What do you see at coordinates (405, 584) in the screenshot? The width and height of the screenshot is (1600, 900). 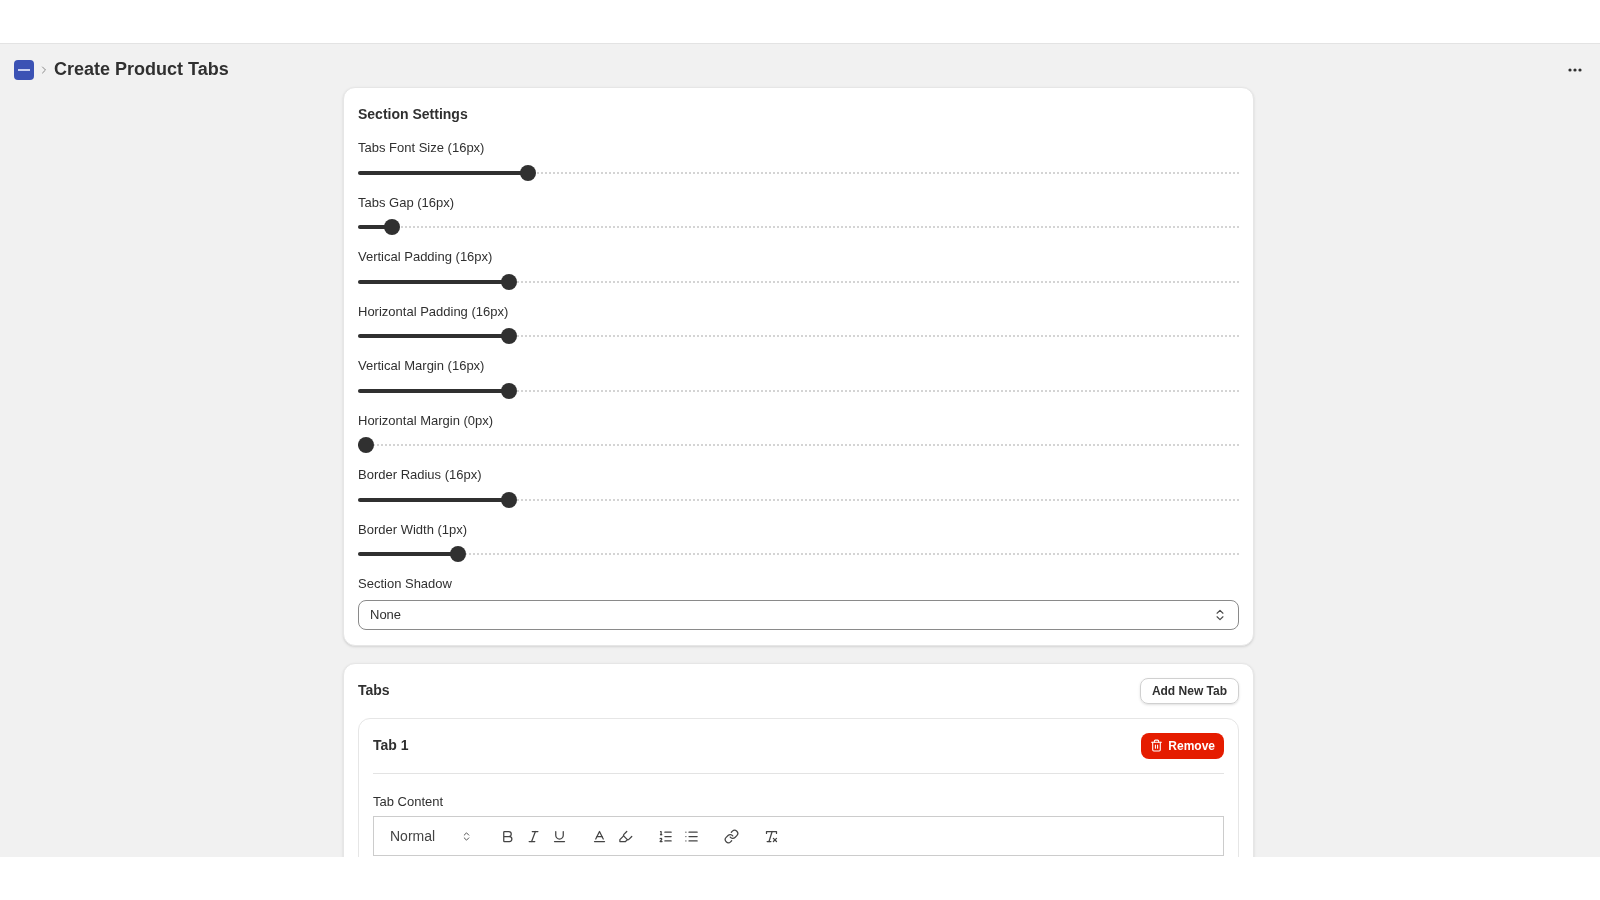 I see `field-label: Section Shadow` at bounding box center [405, 584].